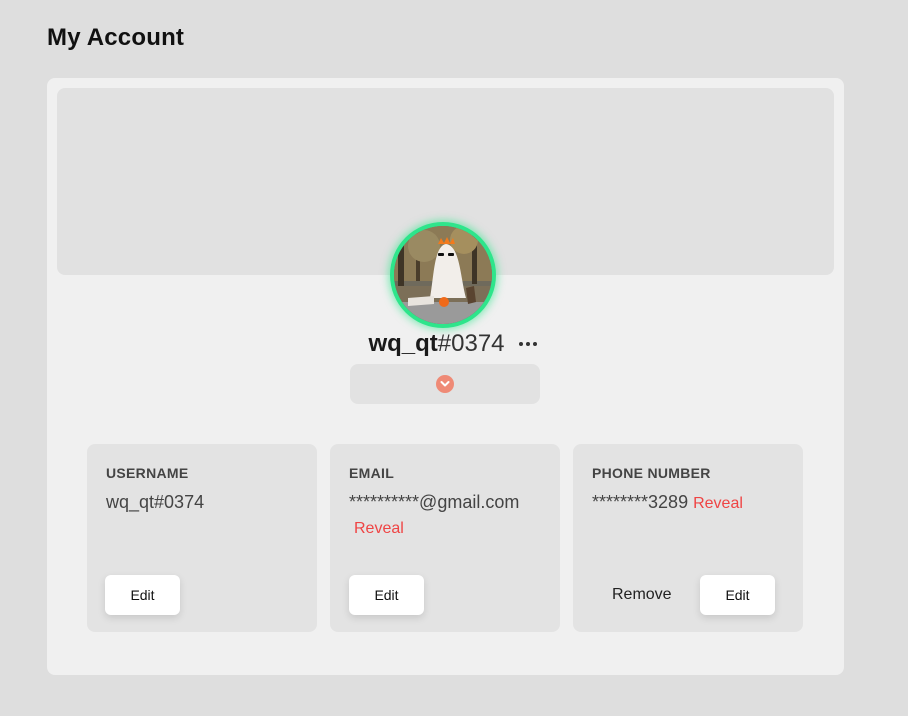  I want to click on email-card: EMAIL **********@gmail.com Reveal Edit, so click(445, 538).